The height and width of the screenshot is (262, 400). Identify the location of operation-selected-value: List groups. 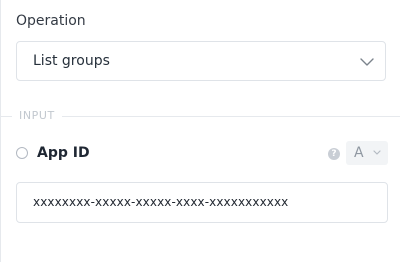
(71, 61).